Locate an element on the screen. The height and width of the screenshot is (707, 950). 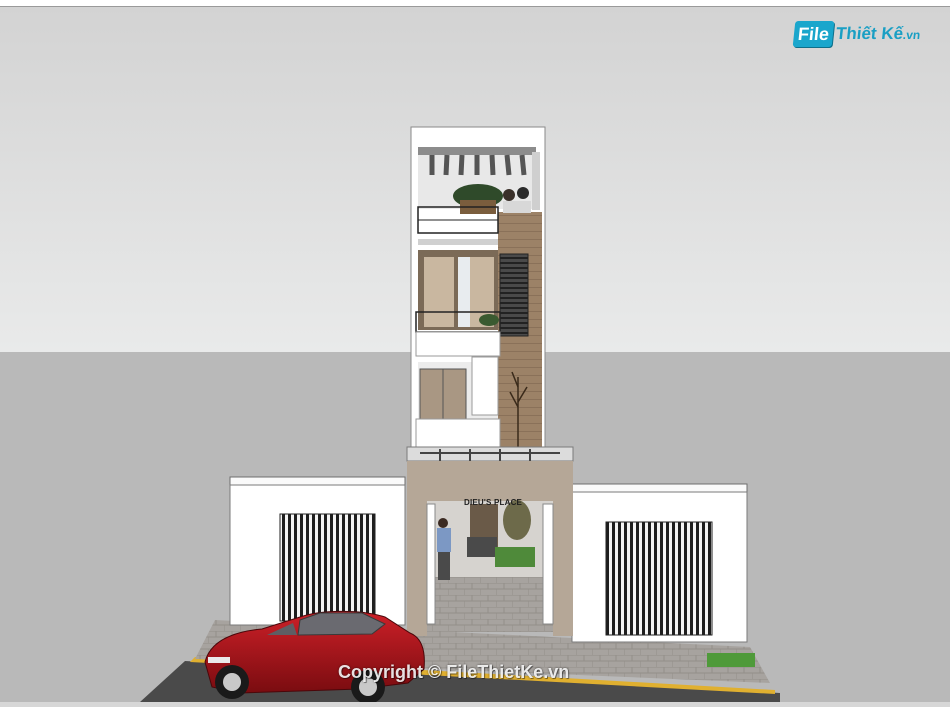
window-top-border is located at coordinates (475, 3).